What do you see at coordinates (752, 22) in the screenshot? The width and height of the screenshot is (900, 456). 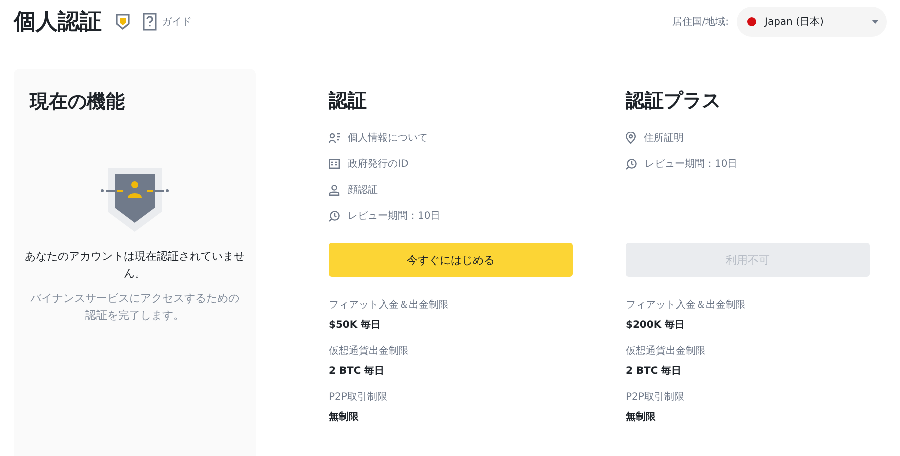 I see `flag-icon` at bounding box center [752, 22].